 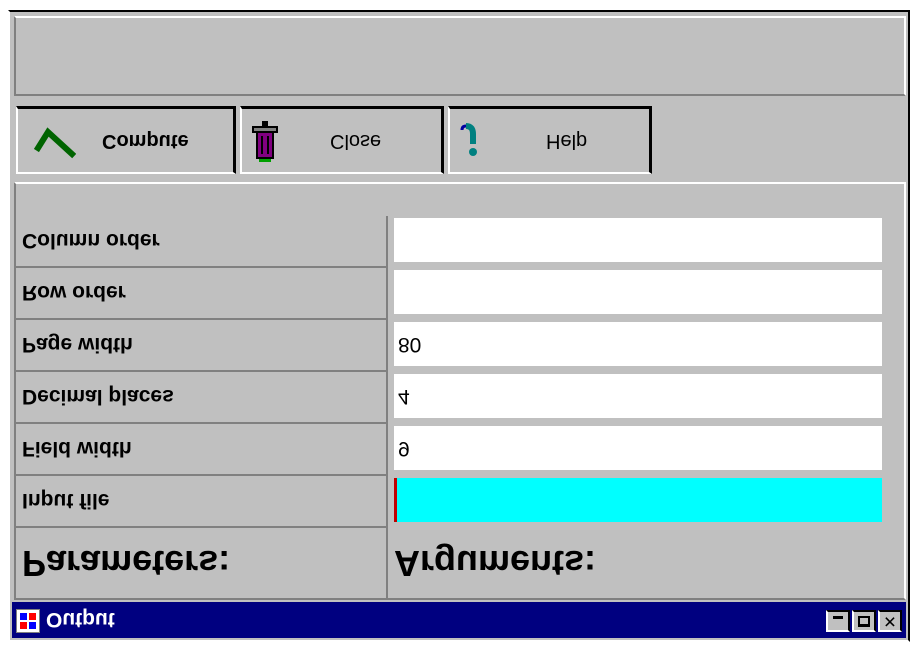 I want to click on param-row-input-file: Input file, so click(x=460, y=502).